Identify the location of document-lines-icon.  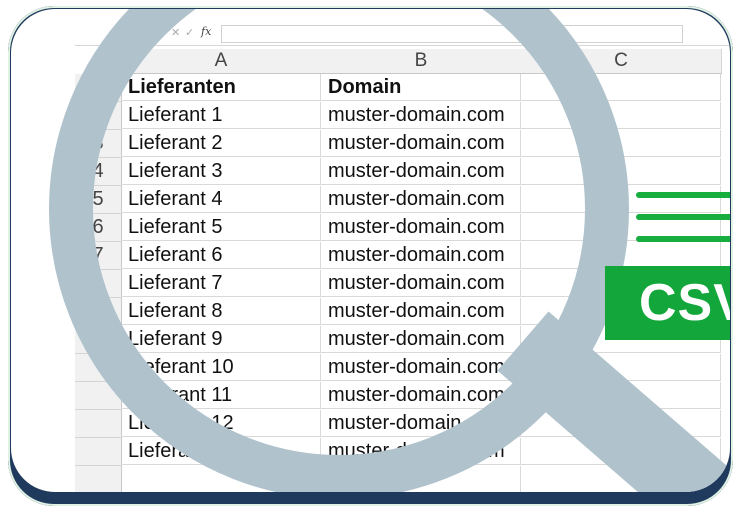
(683, 225).